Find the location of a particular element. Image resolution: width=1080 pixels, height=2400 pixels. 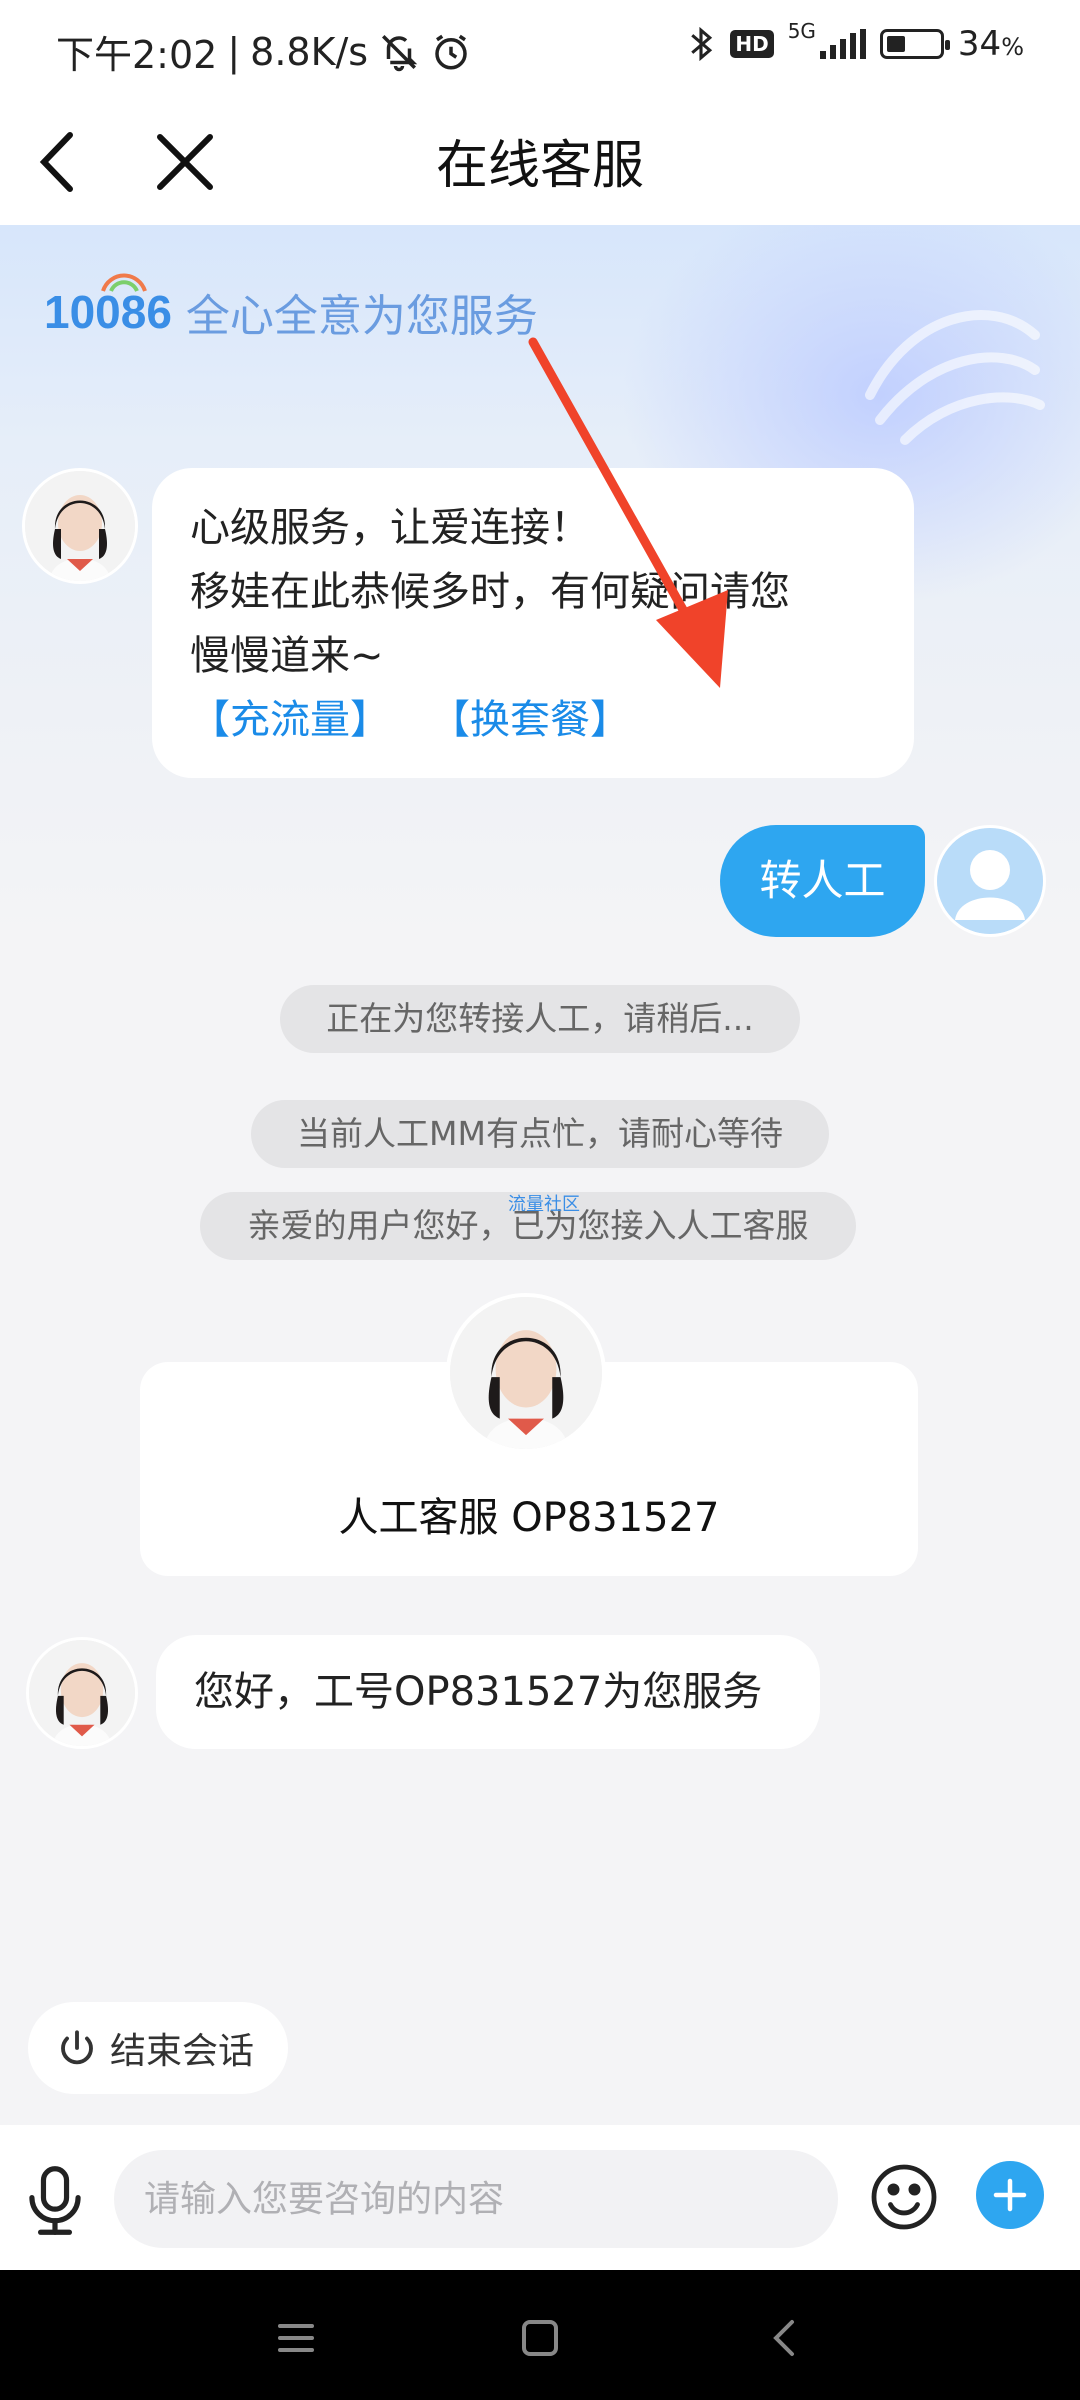

hd-badge: HD is located at coordinates (752, 44).